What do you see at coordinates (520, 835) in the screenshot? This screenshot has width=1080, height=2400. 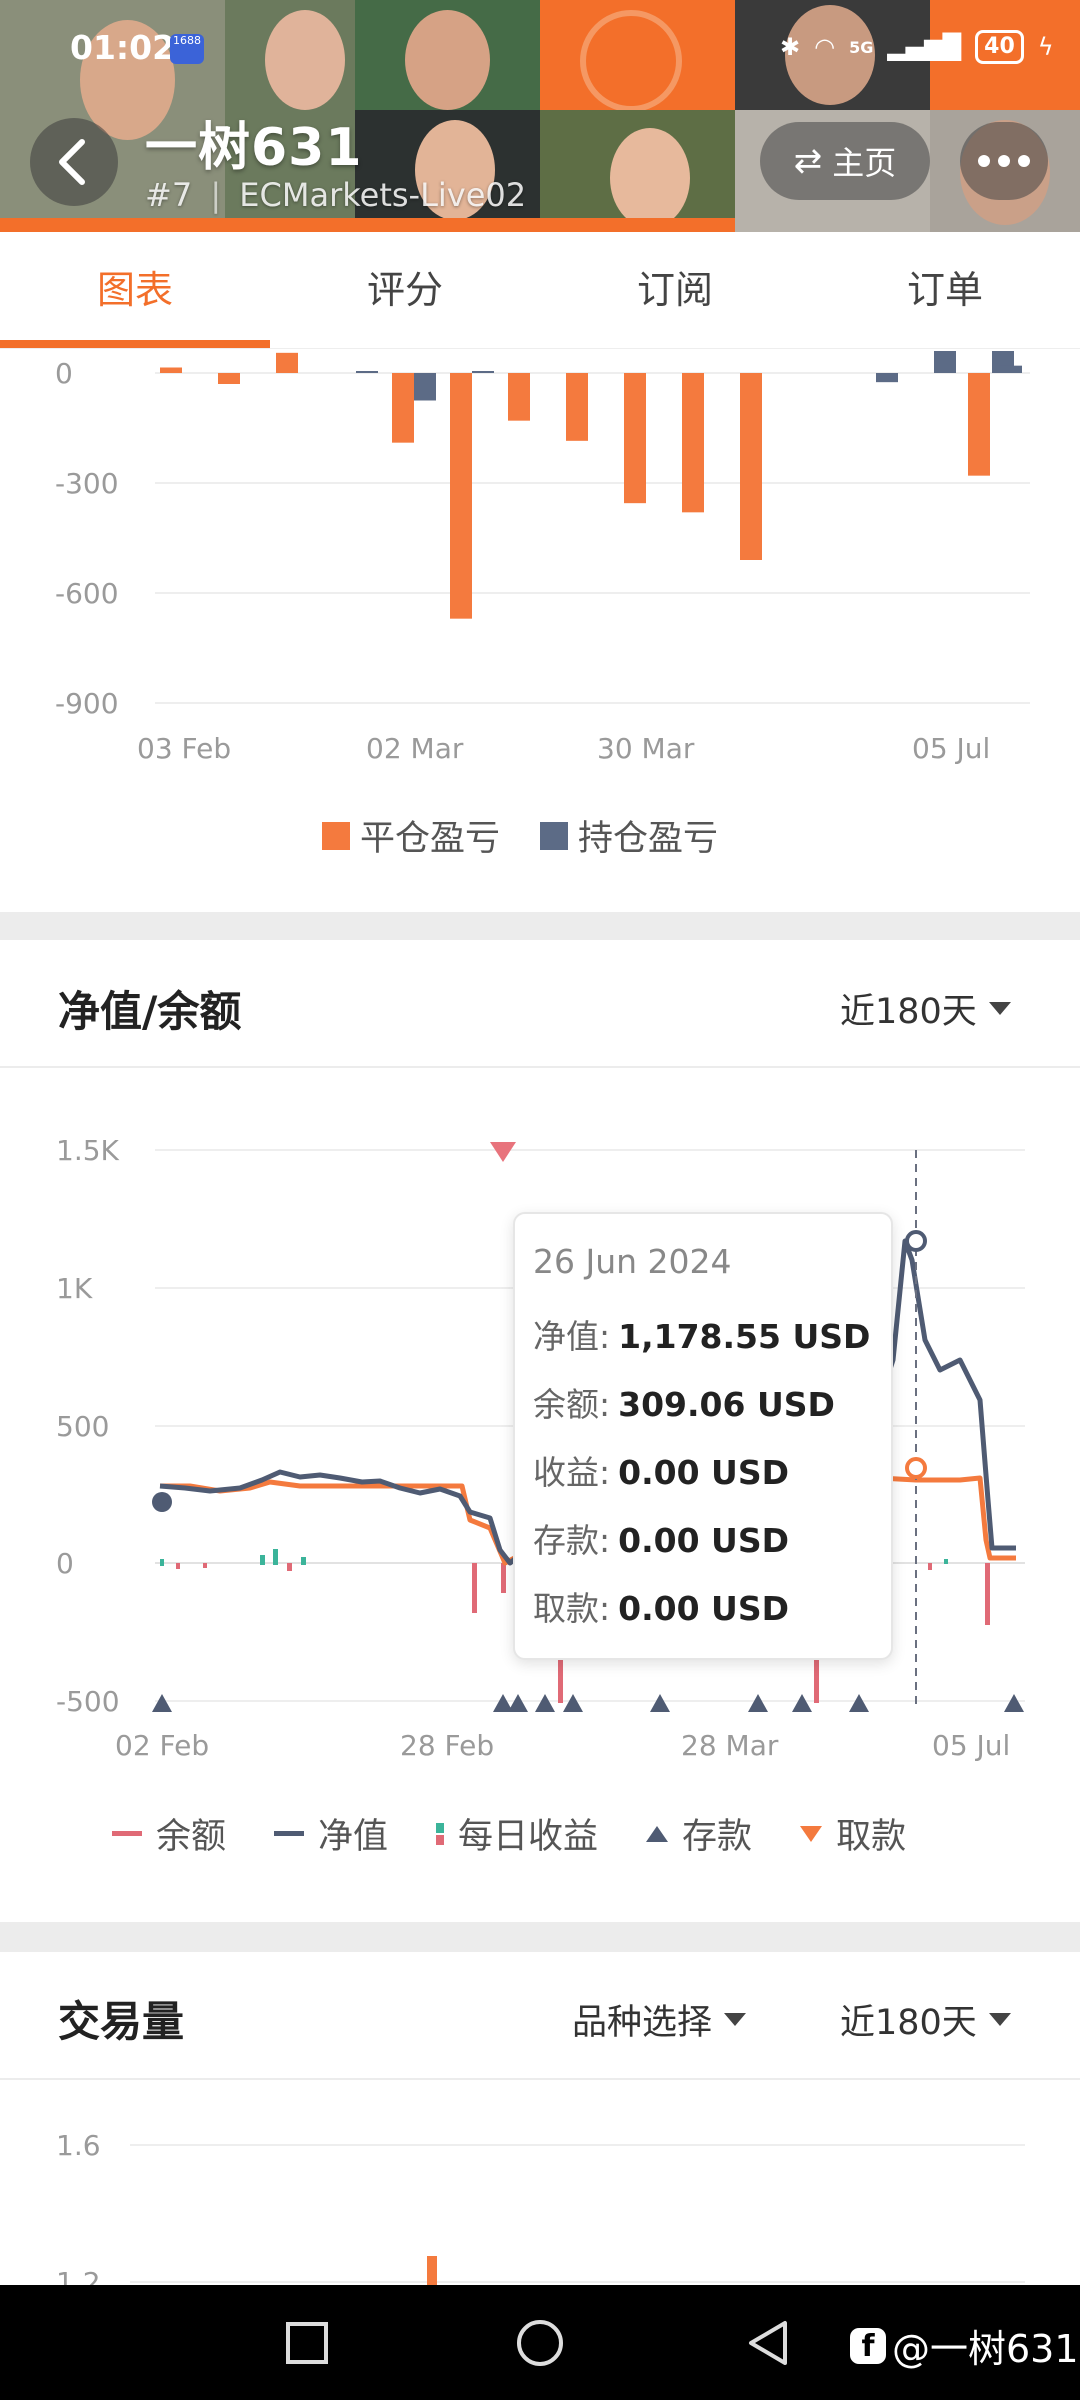 I see `pnl-legend: 平仓盈亏 持仓盈亏` at bounding box center [520, 835].